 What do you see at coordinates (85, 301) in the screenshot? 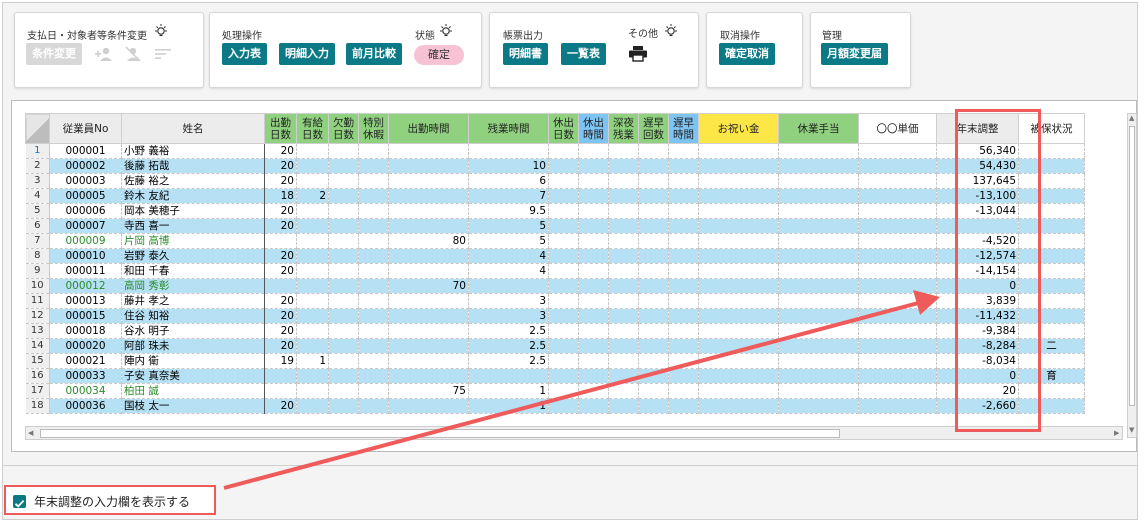
I see `cell-emp-no: 000013` at bounding box center [85, 301].